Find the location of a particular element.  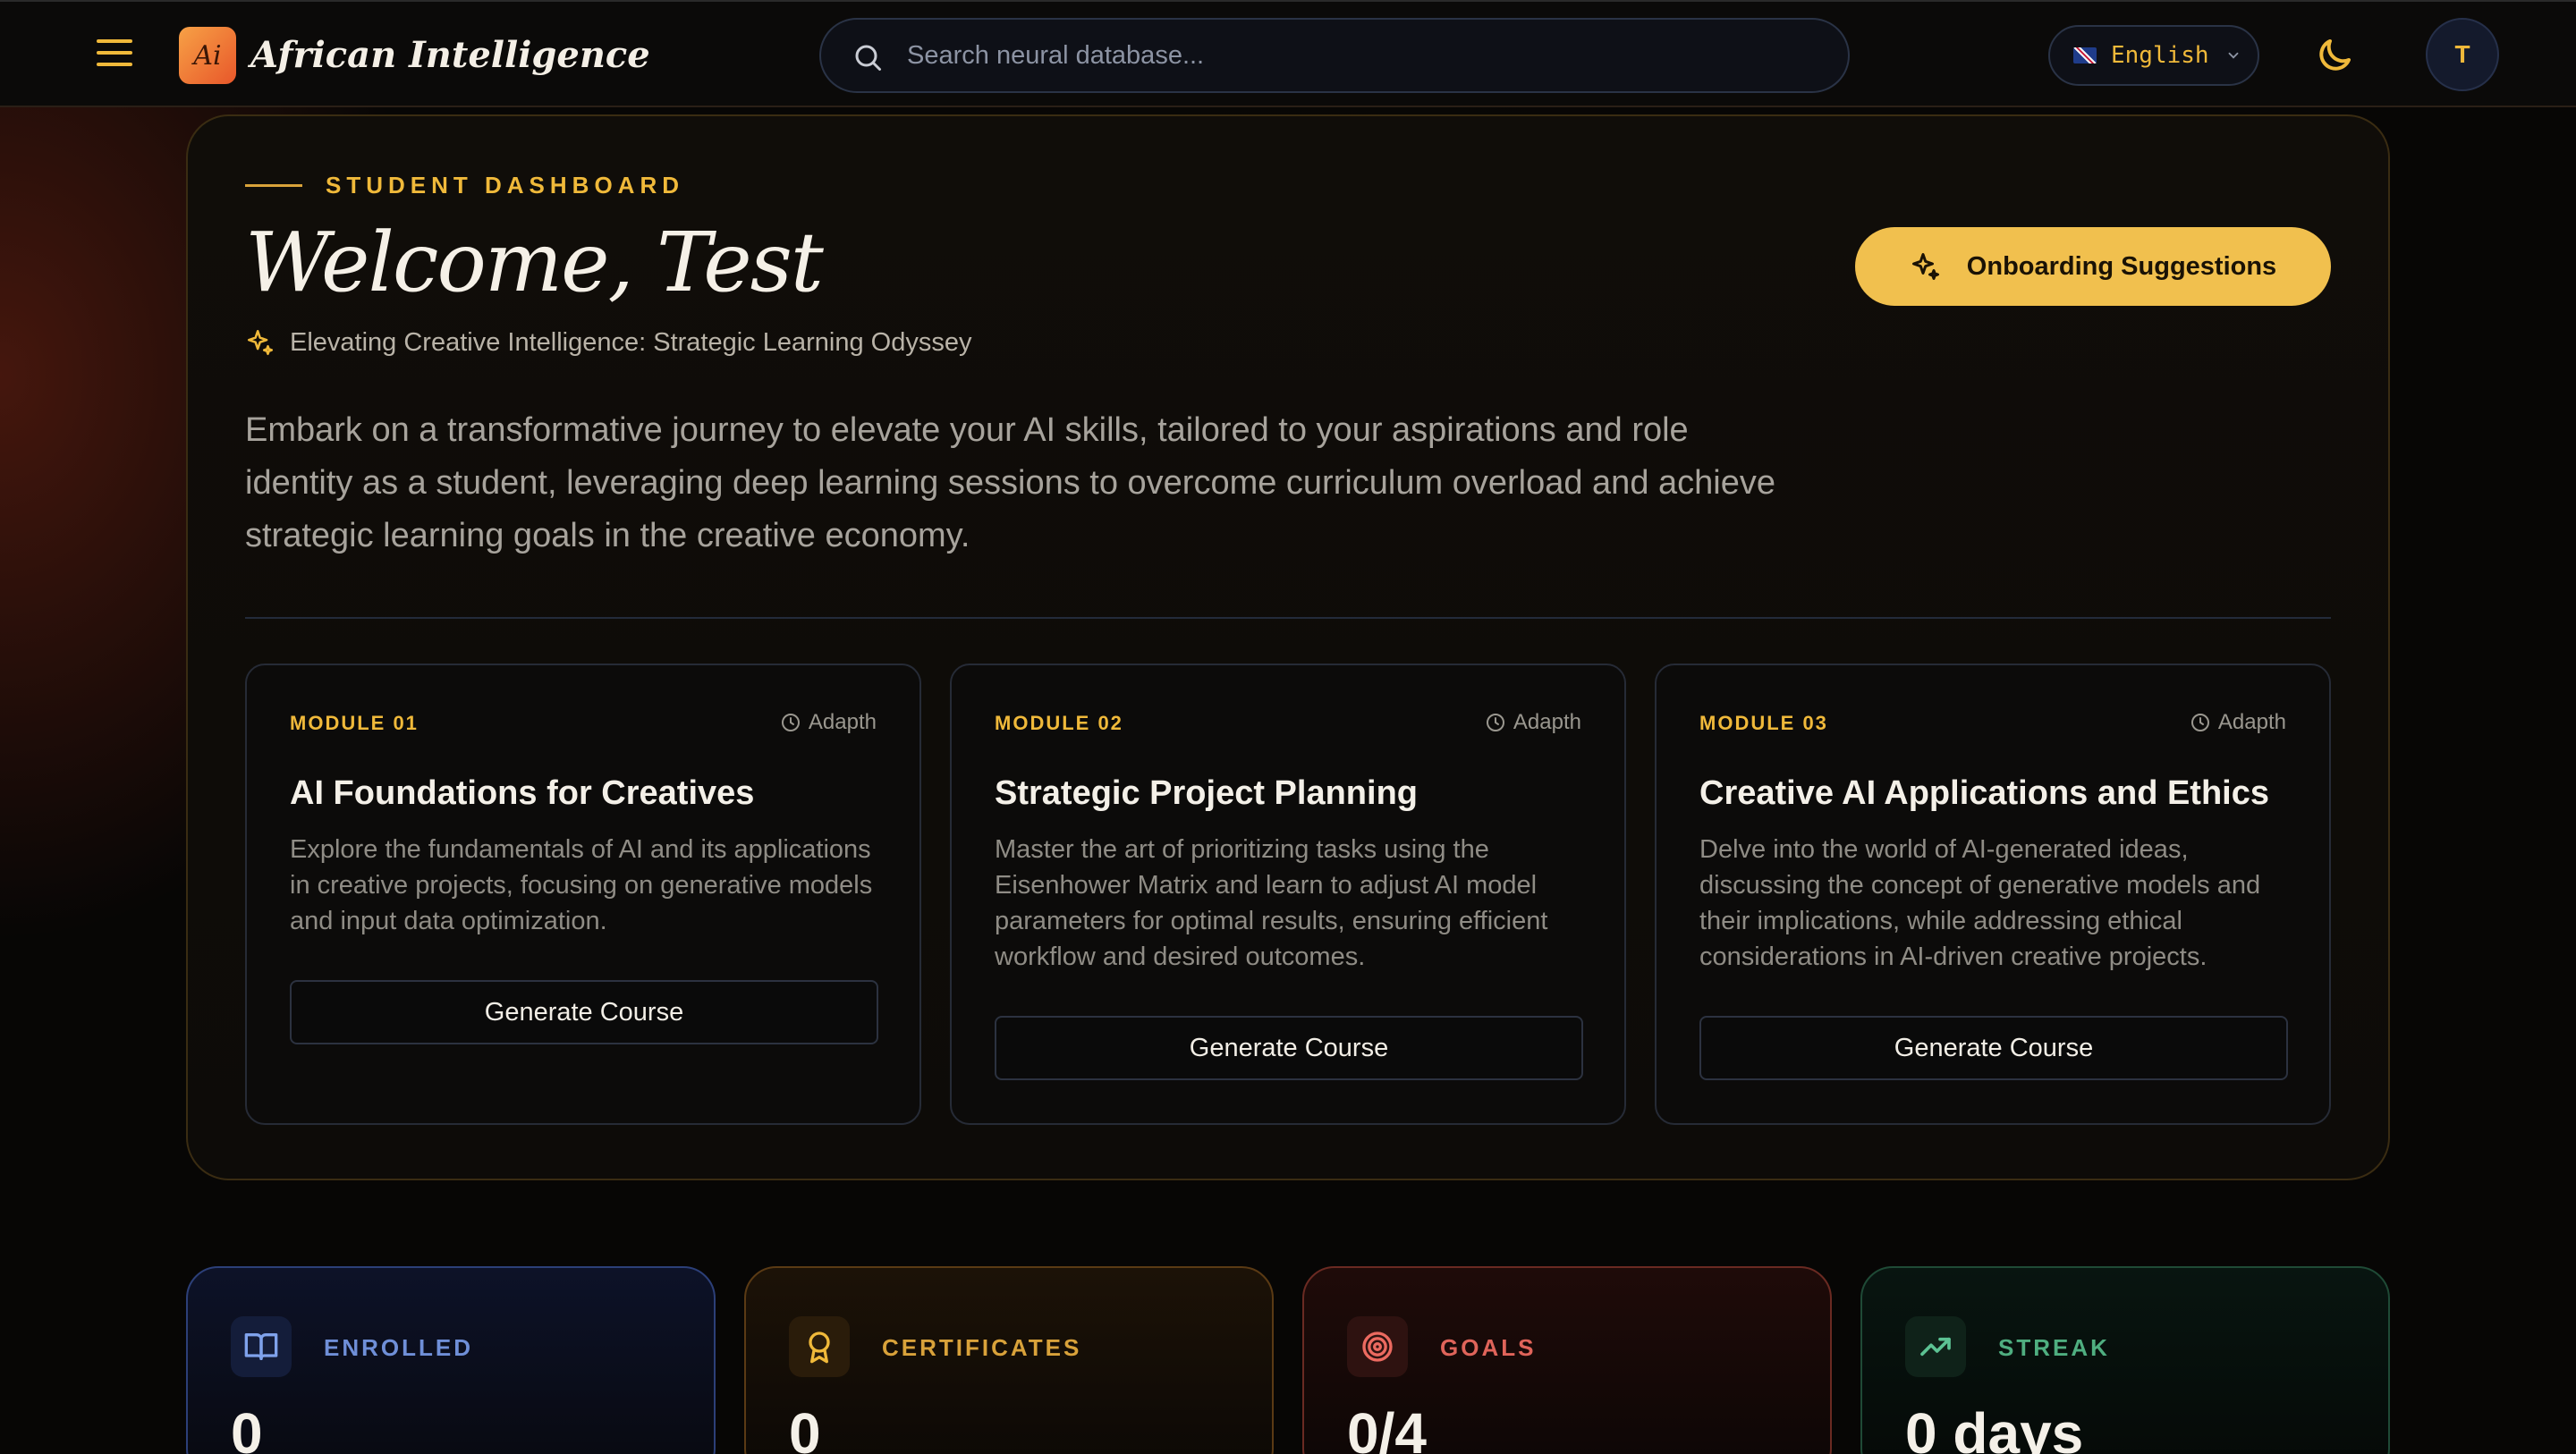

eyebrow-line is located at coordinates (273, 185).